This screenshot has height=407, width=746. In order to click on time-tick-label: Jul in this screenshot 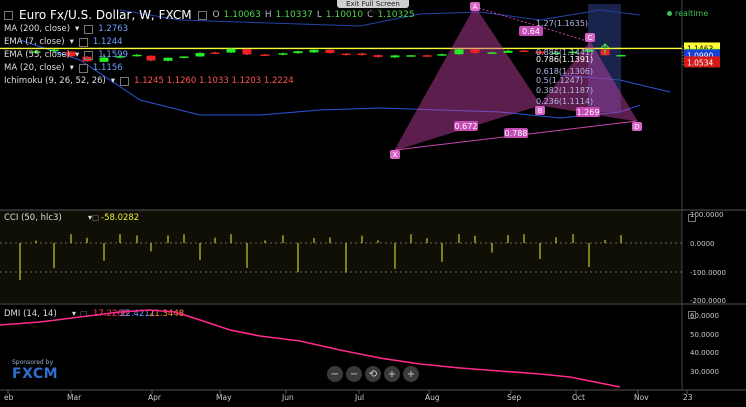, I will do `click(359, 397)`.